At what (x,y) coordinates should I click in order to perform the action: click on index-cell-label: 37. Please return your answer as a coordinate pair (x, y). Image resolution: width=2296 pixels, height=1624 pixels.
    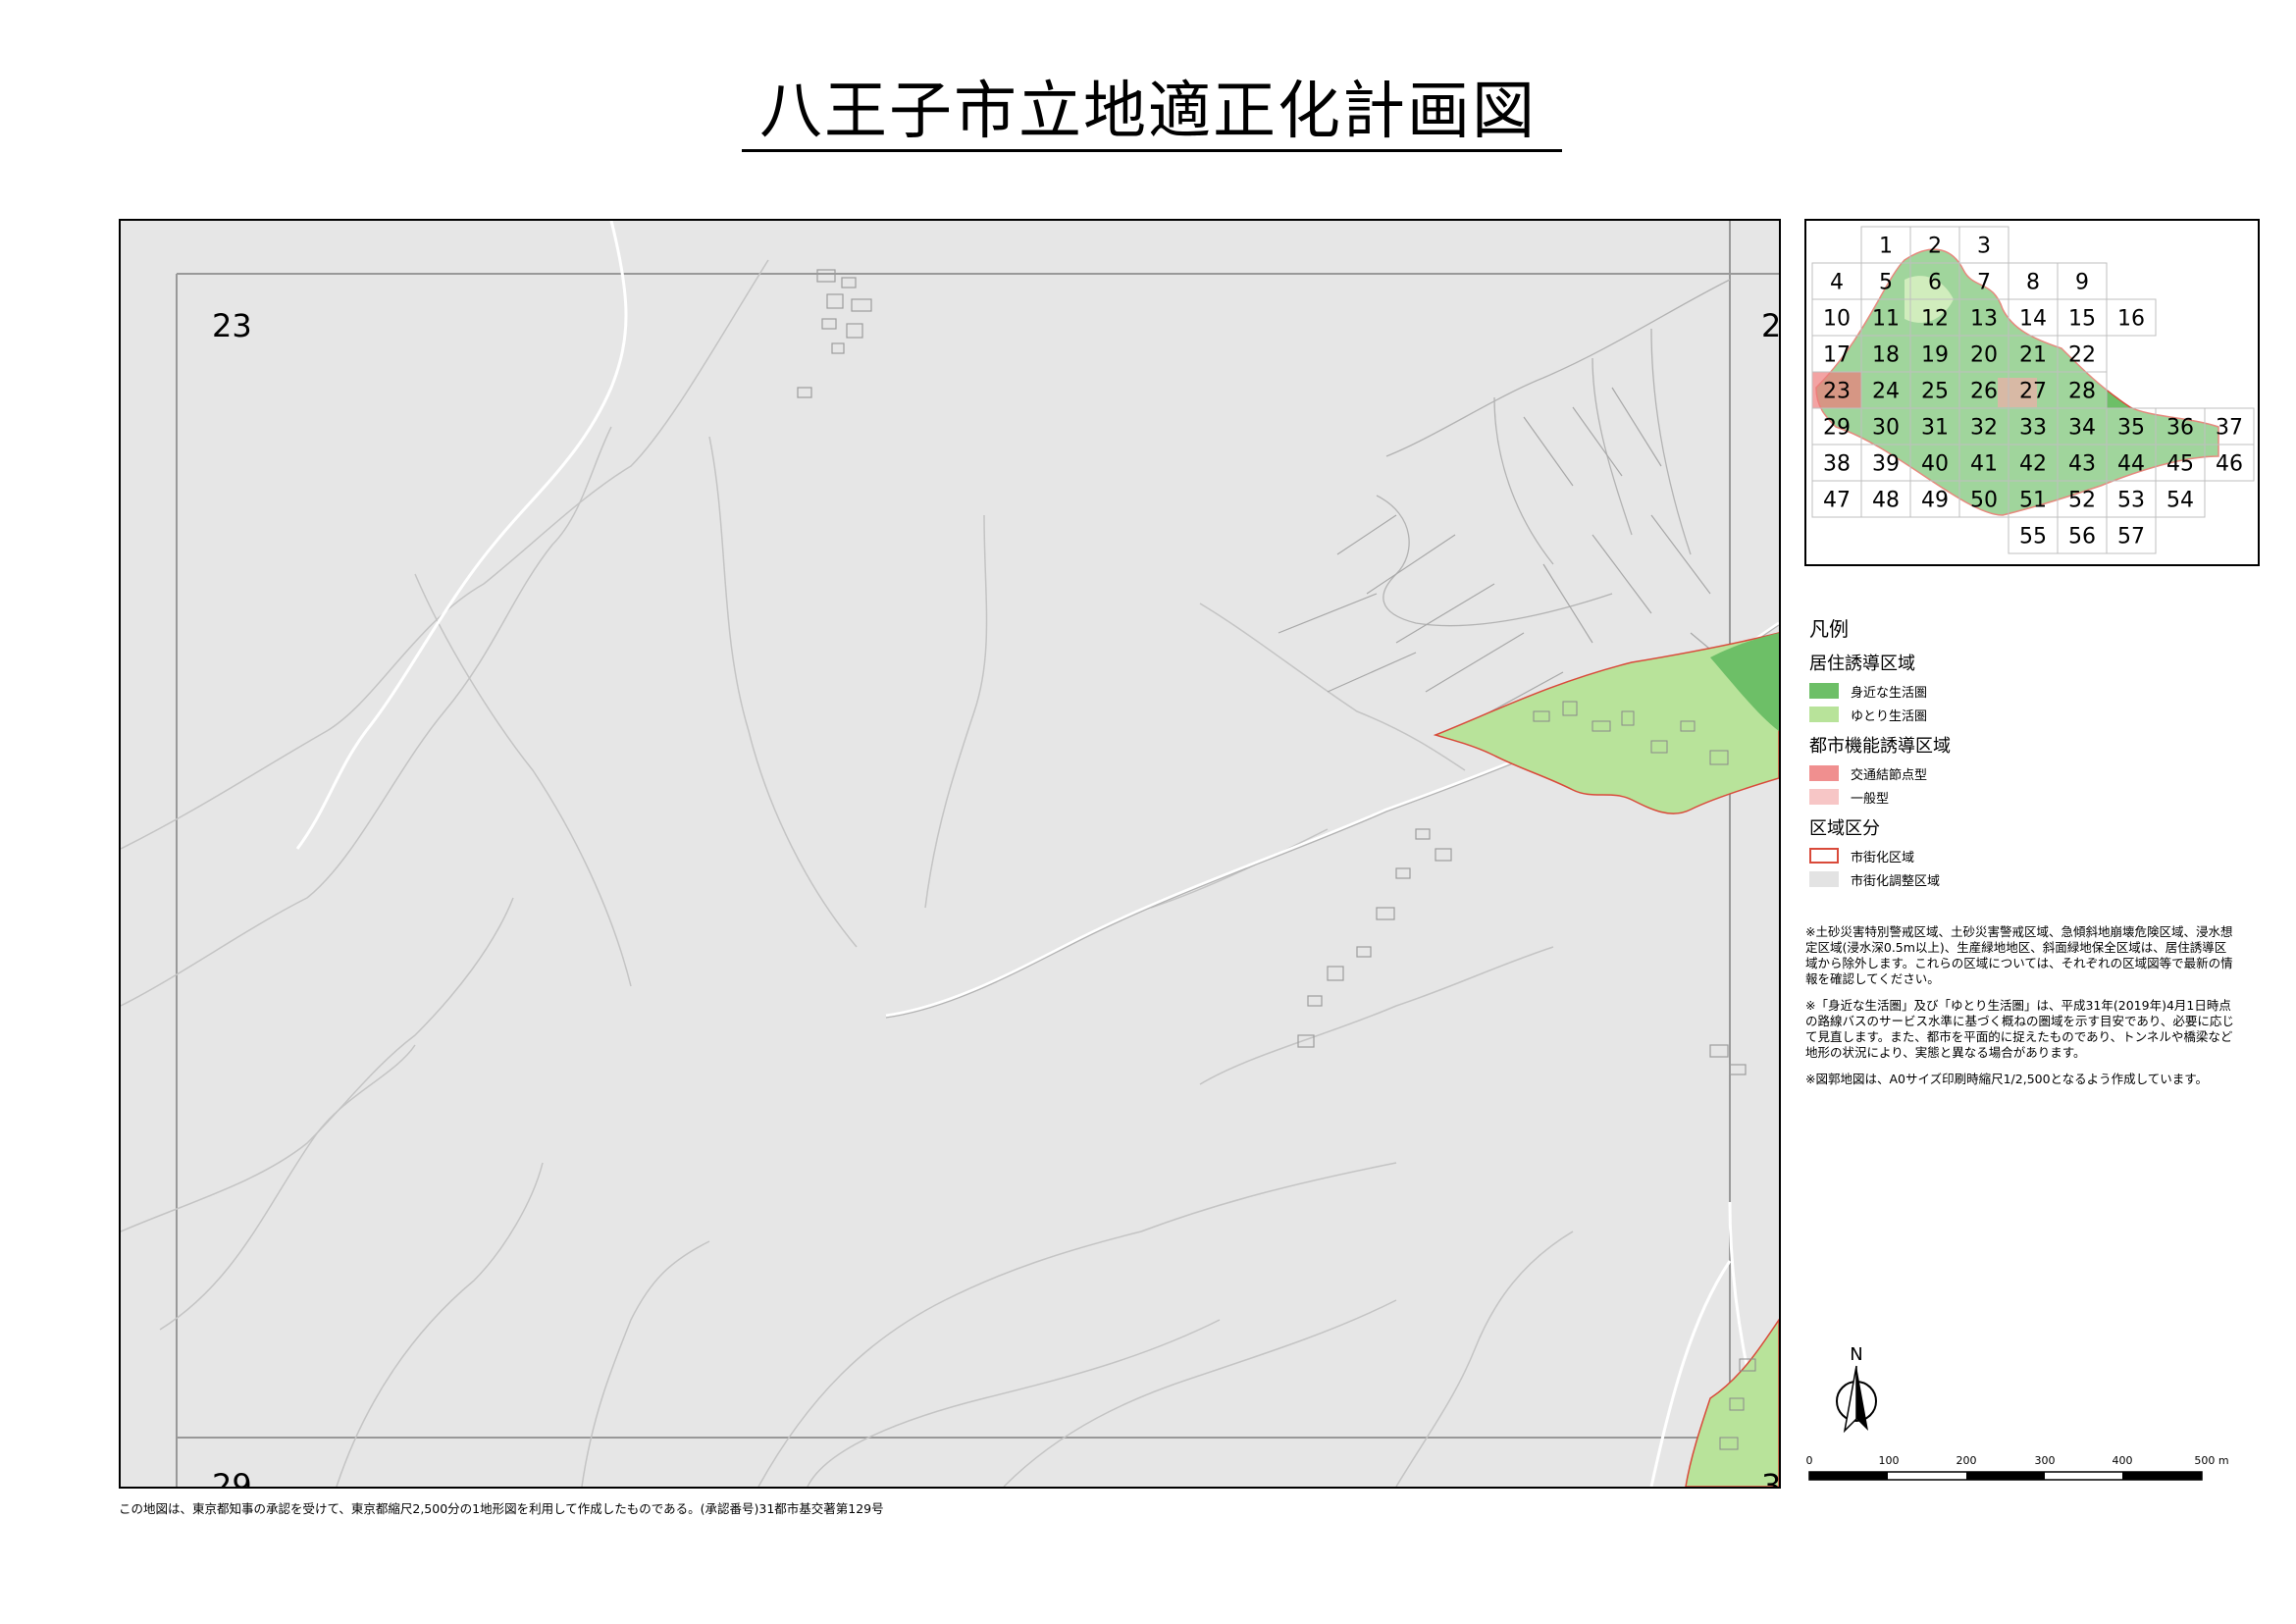
    Looking at the image, I should click on (2229, 428).